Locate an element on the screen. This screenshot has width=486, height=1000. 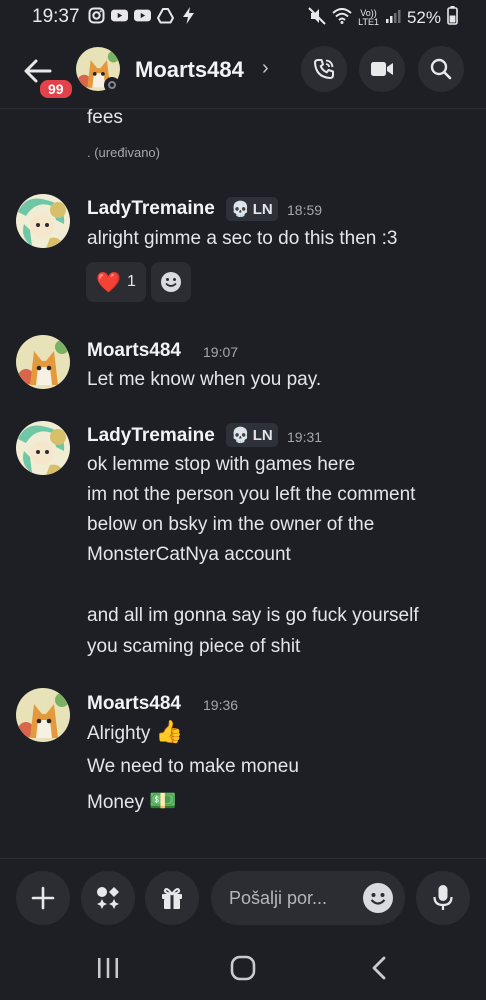
video-camera-icon is located at coordinates (382, 69).